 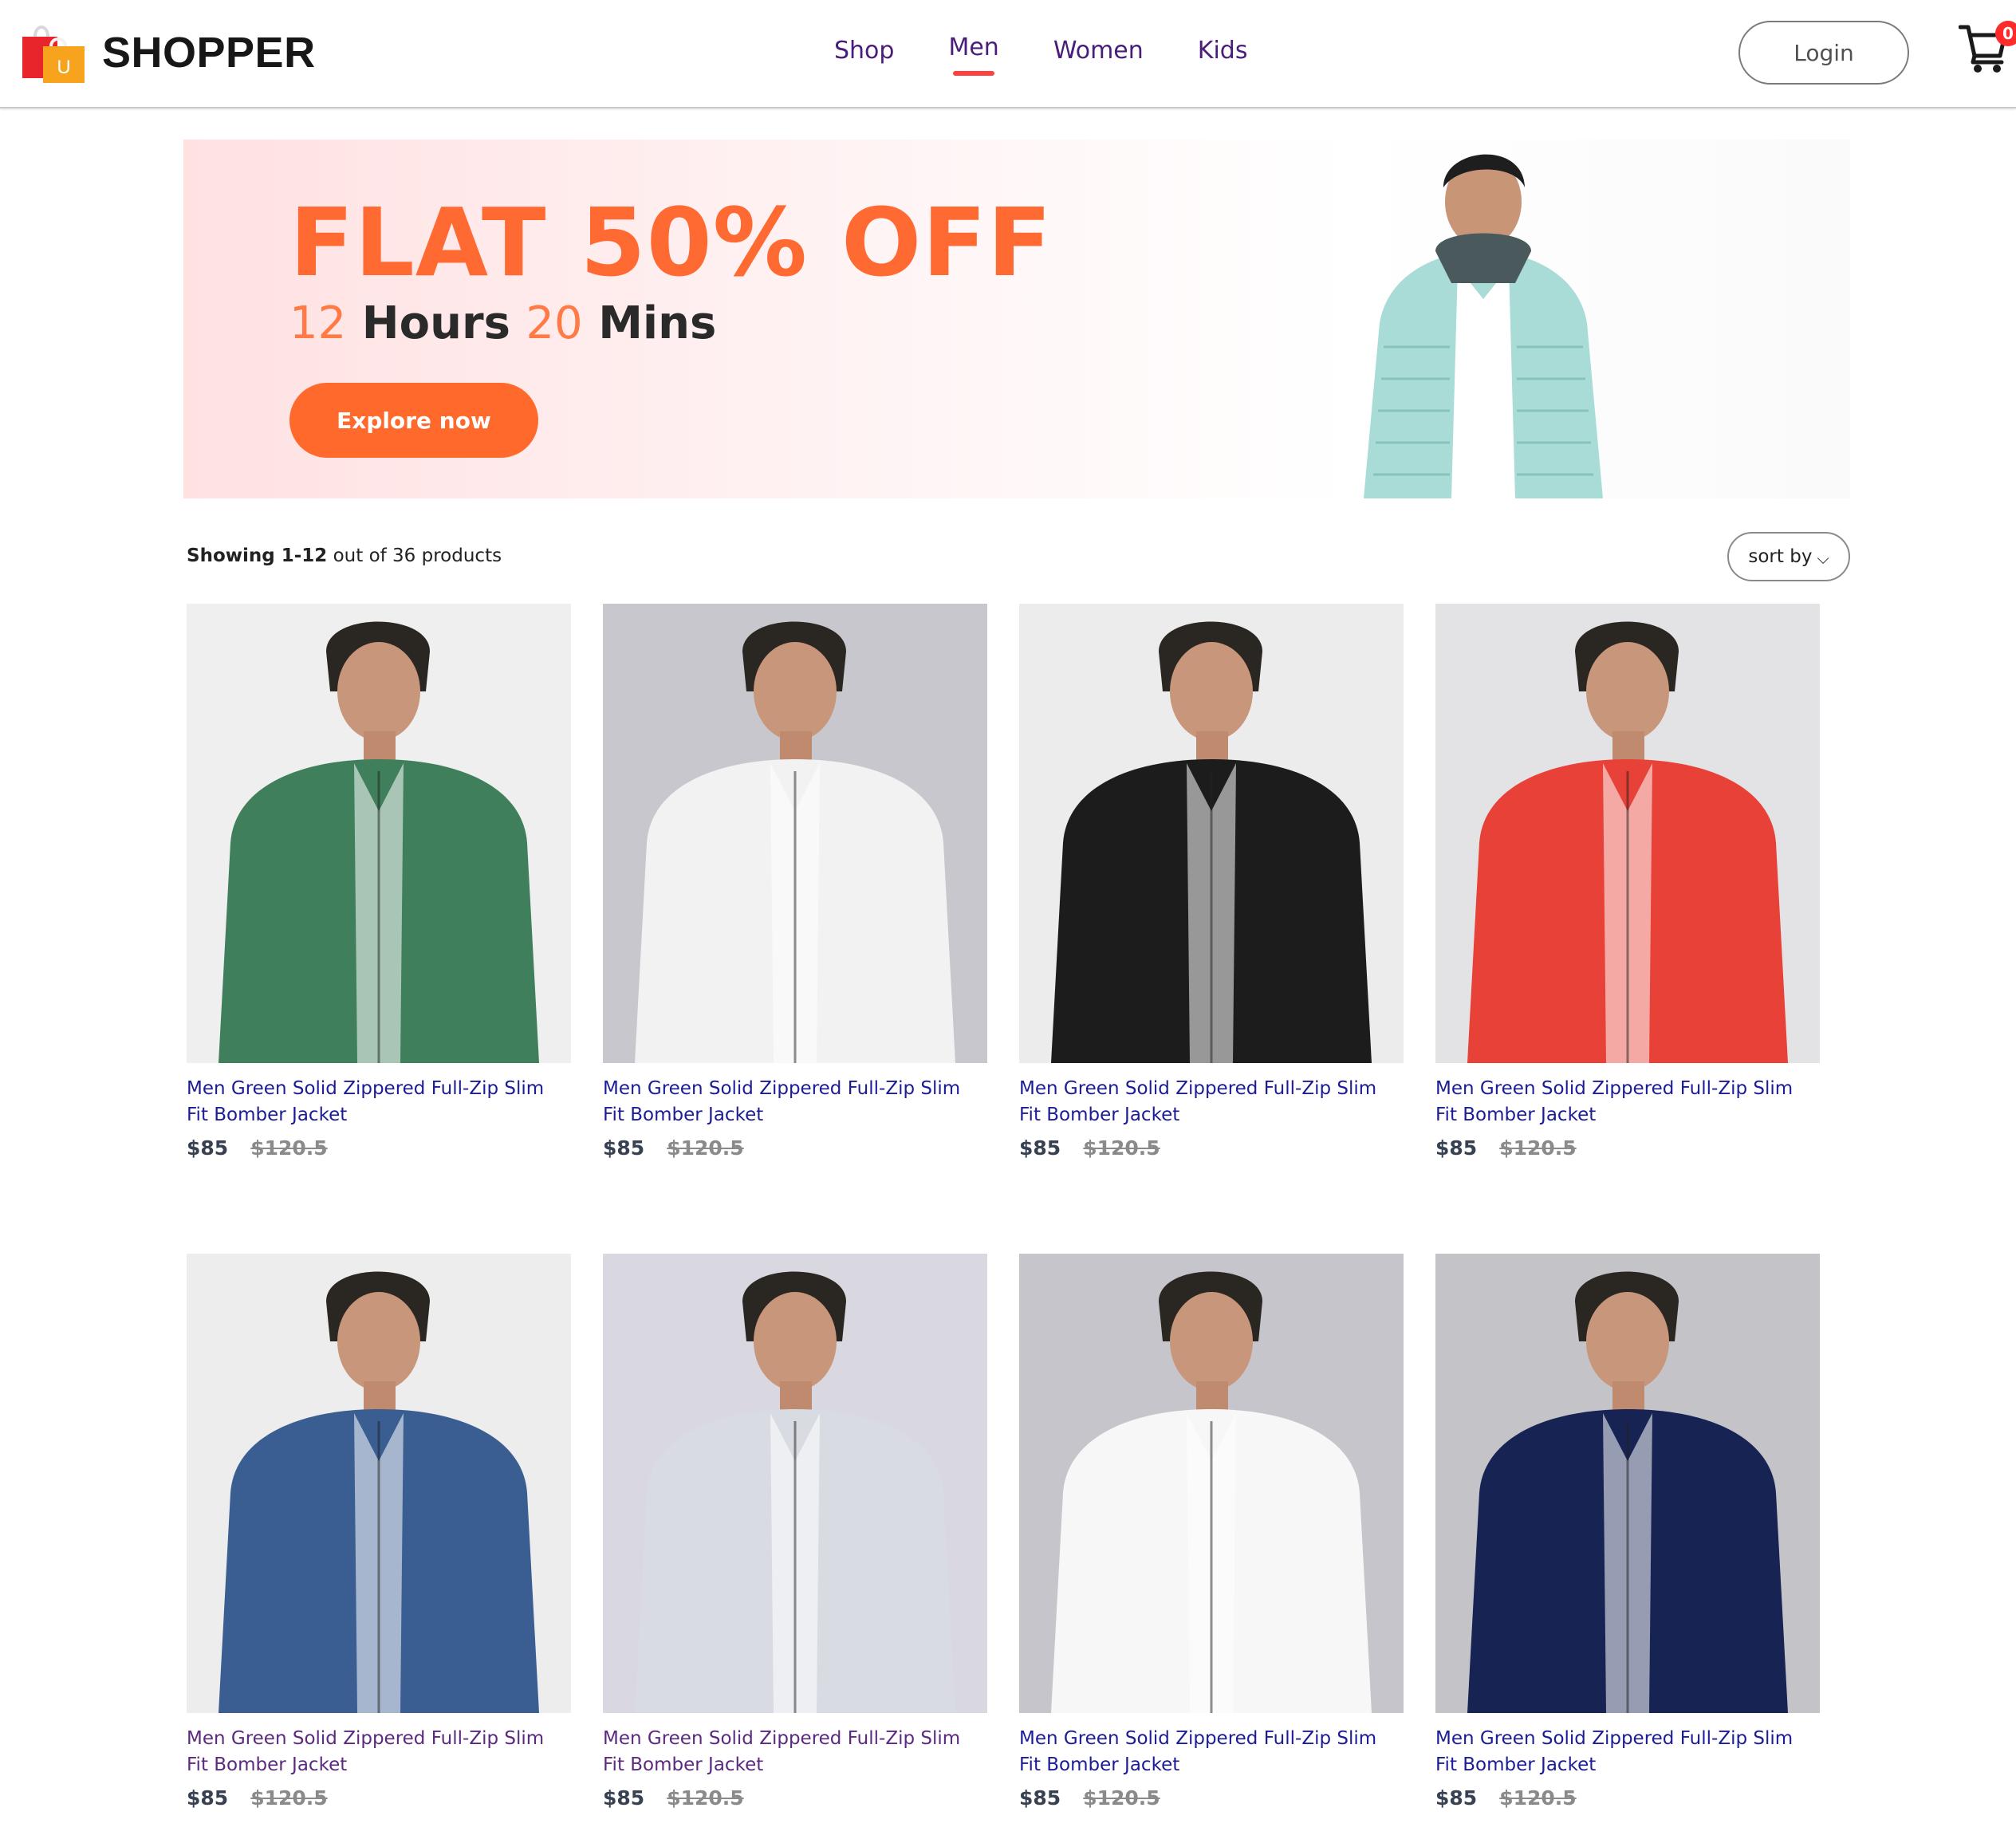 I want to click on cart-count-badge: 0, so click(x=2006, y=33).